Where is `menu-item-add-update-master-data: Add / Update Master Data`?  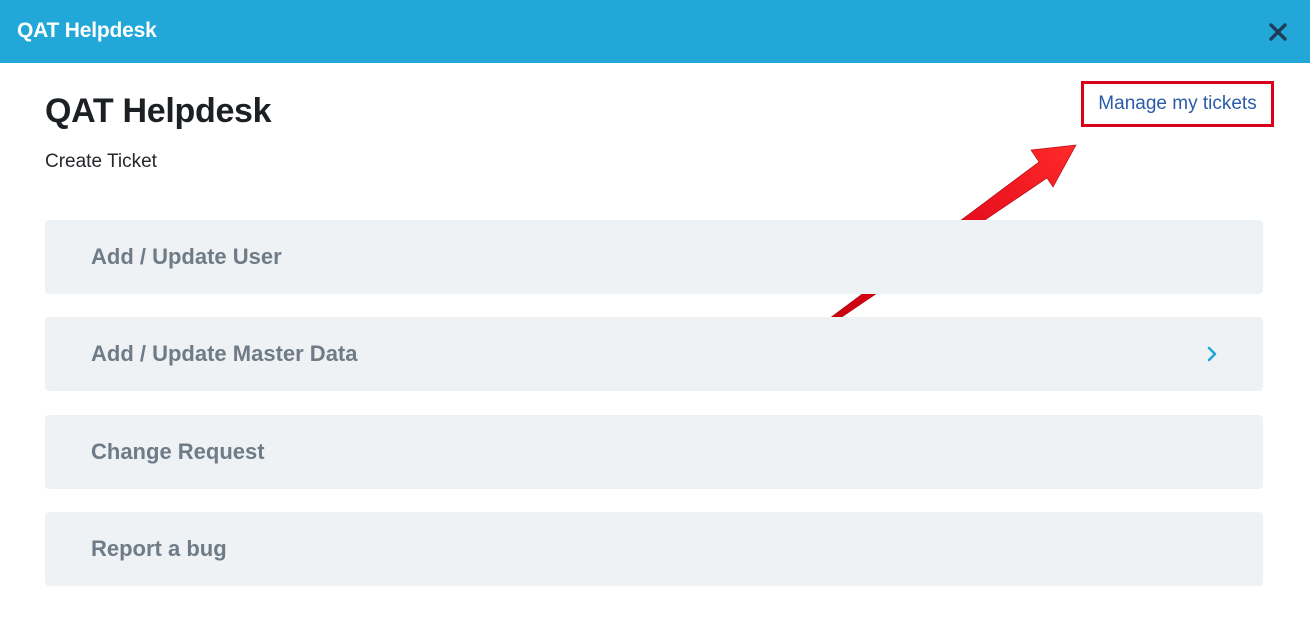
menu-item-add-update-master-data: Add / Update Master Data is located at coordinates (654, 354).